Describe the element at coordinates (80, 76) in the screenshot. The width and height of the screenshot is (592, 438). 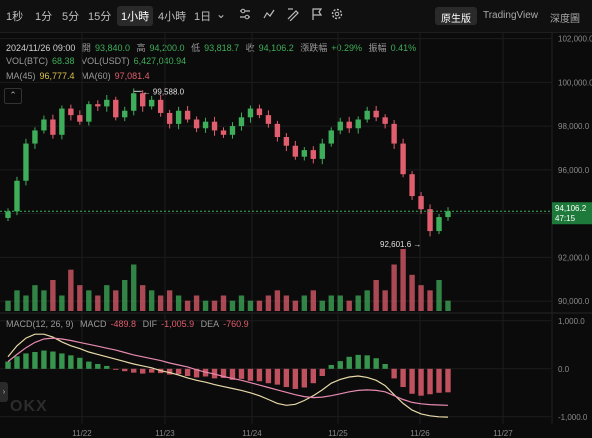
I see `ma-info: MA(45) 96,777.4 MA(60) 97,081.4` at that location.